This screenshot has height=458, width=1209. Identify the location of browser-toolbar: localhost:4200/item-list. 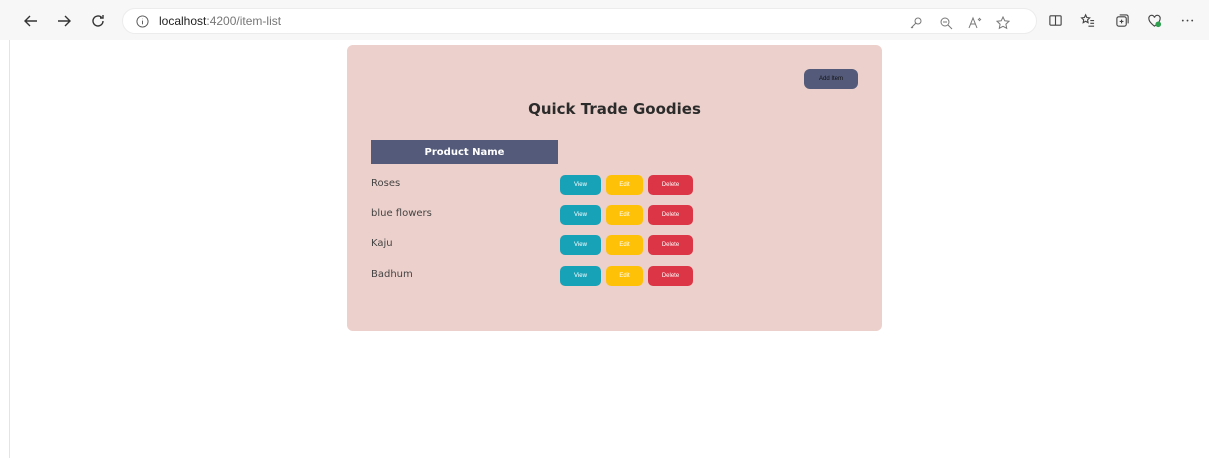
(604, 20).